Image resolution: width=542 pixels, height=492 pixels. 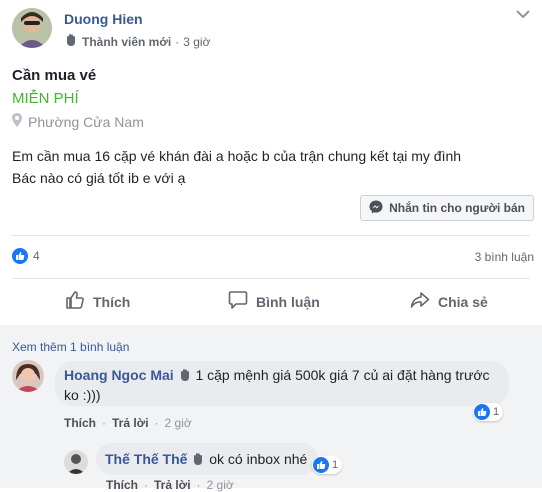 I want to click on reply-reply-link: Trả lời, so click(x=172, y=485).